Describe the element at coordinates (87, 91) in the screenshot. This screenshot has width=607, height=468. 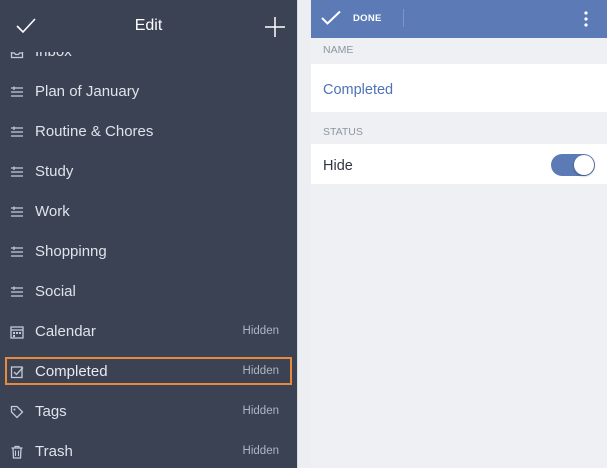
I see `list-item-label: Plan of January` at that location.